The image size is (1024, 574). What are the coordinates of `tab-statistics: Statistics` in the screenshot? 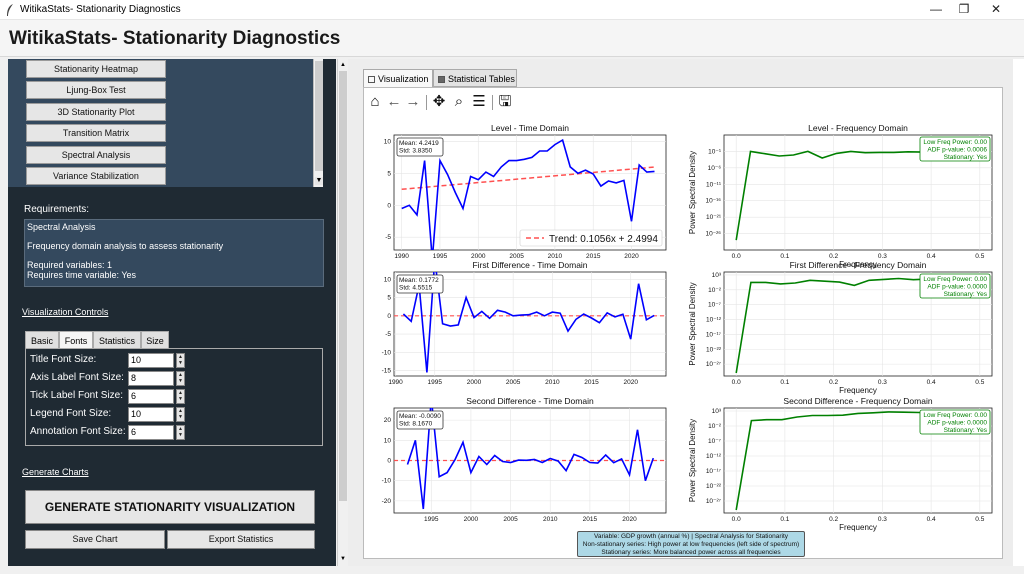 It's located at (117, 340).